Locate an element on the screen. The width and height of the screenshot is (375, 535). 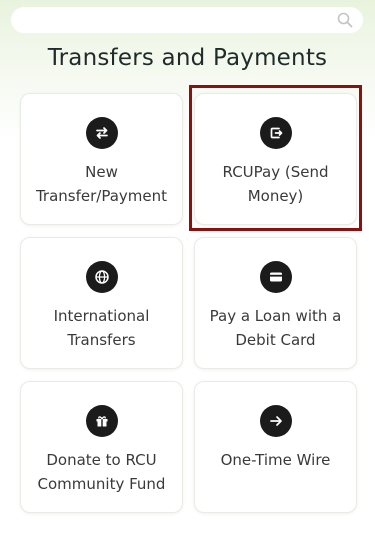
tile-rcupay-send-money: RCUPay (Send Money) is located at coordinates (275, 159).